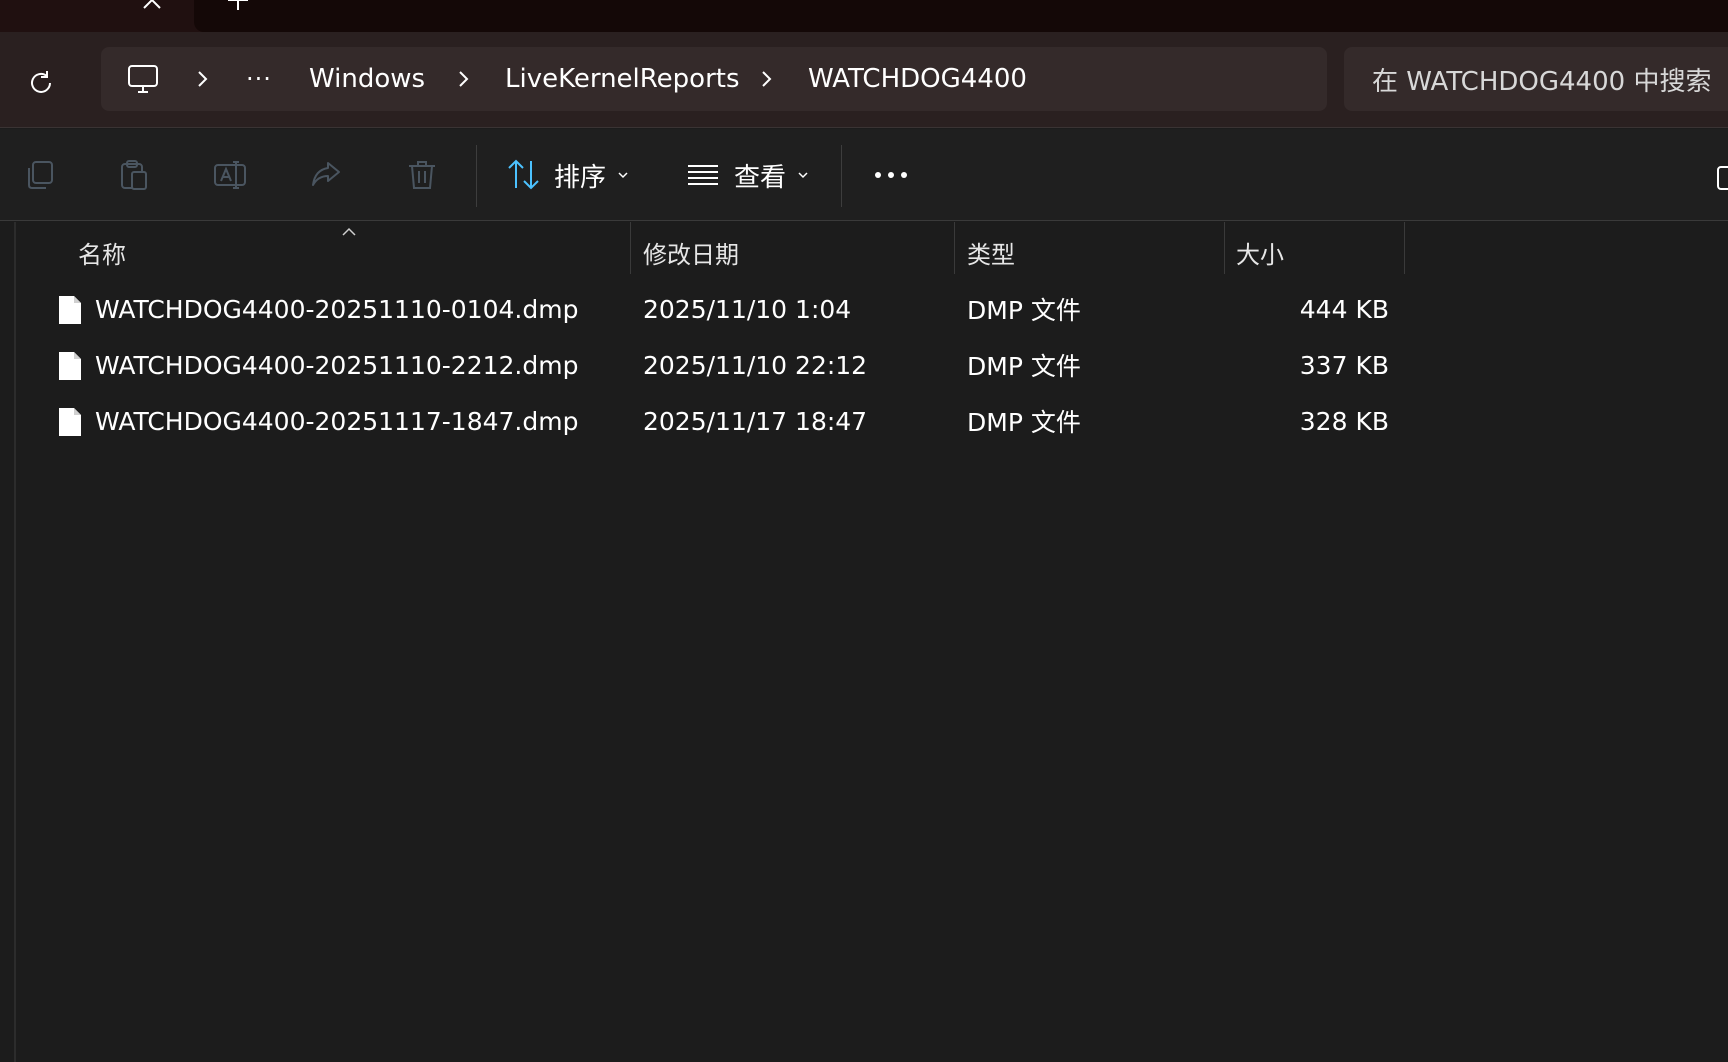 This screenshot has height=1062, width=1728. I want to click on breadcrumb-overflow: ···, so click(259, 79).